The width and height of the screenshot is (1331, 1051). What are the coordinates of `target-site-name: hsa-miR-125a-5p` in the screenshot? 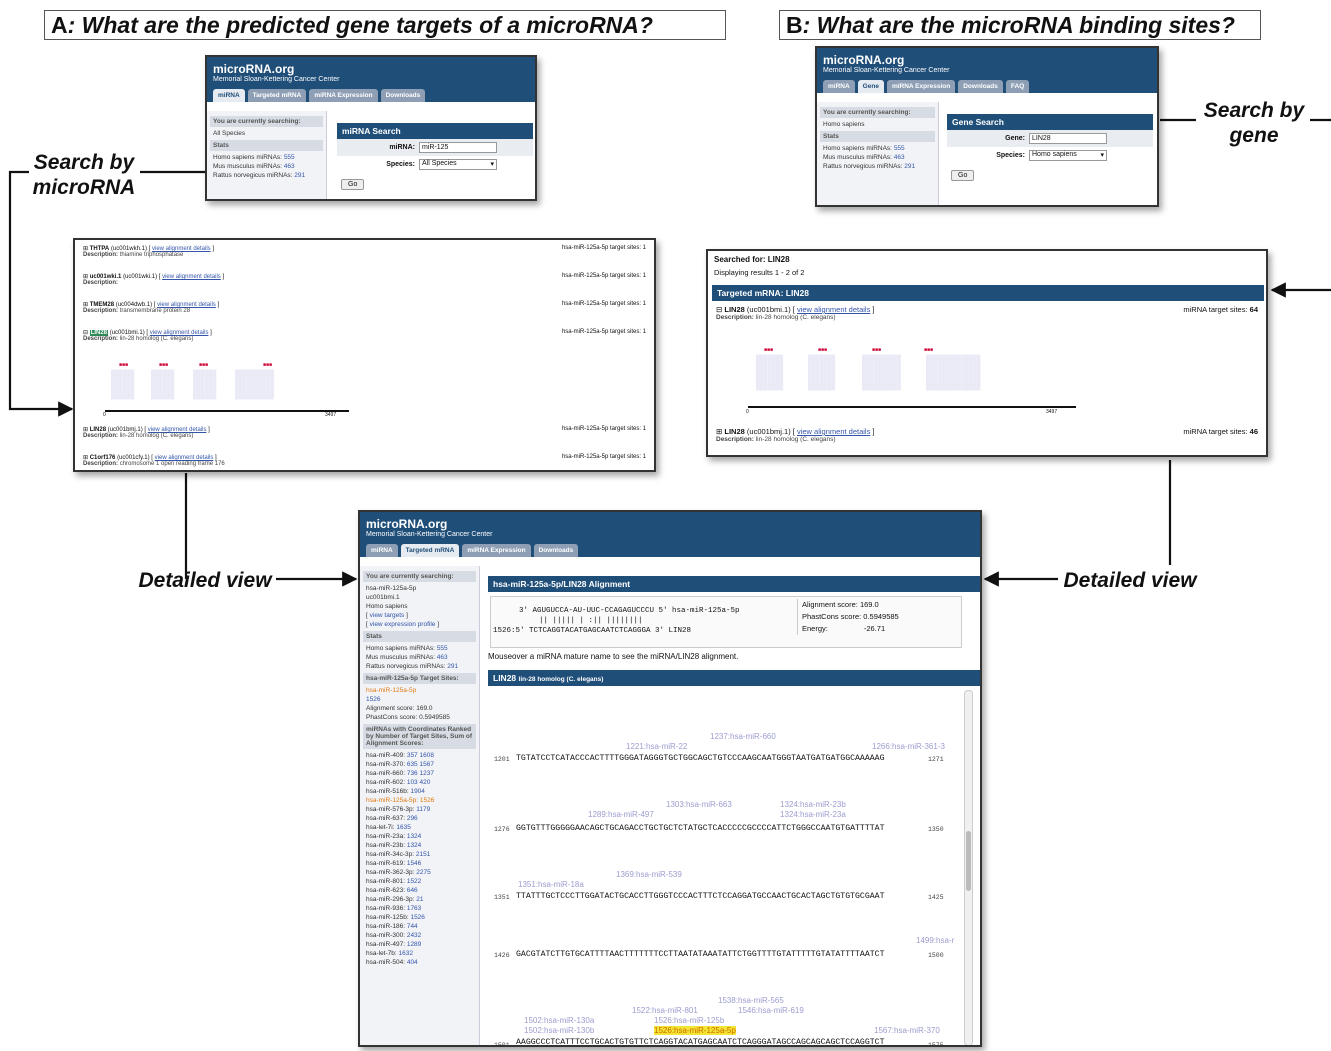 It's located at (419, 690).